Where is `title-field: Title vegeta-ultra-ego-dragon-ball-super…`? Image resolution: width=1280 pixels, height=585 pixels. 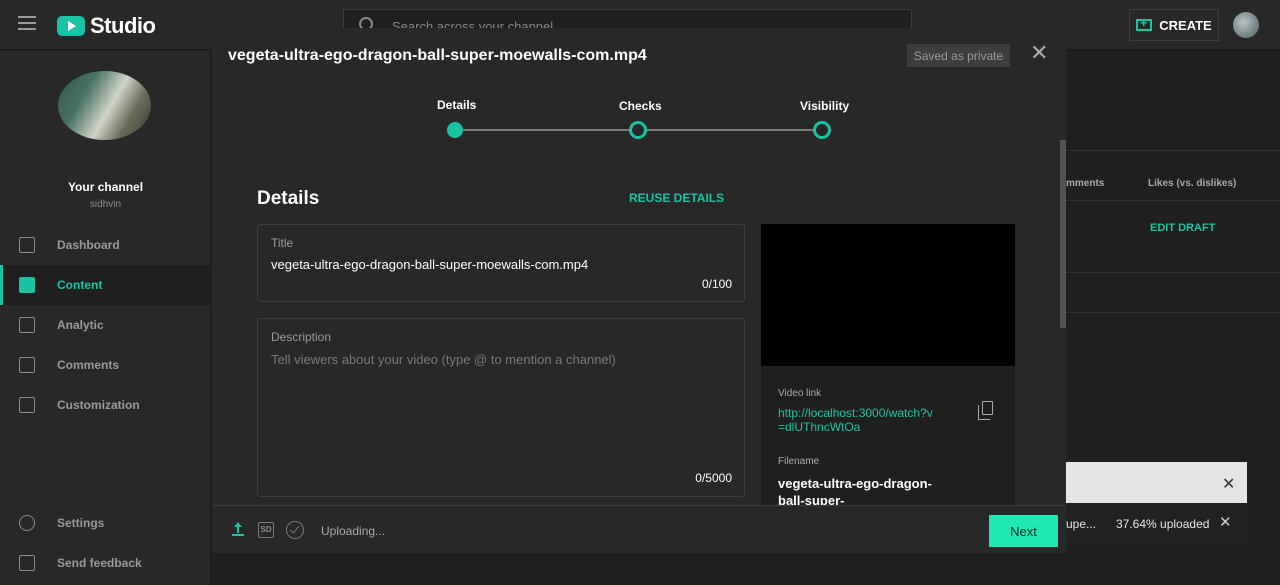 title-field: Title vegeta-ultra-ego-dragon-ball-super… is located at coordinates (501, 263).